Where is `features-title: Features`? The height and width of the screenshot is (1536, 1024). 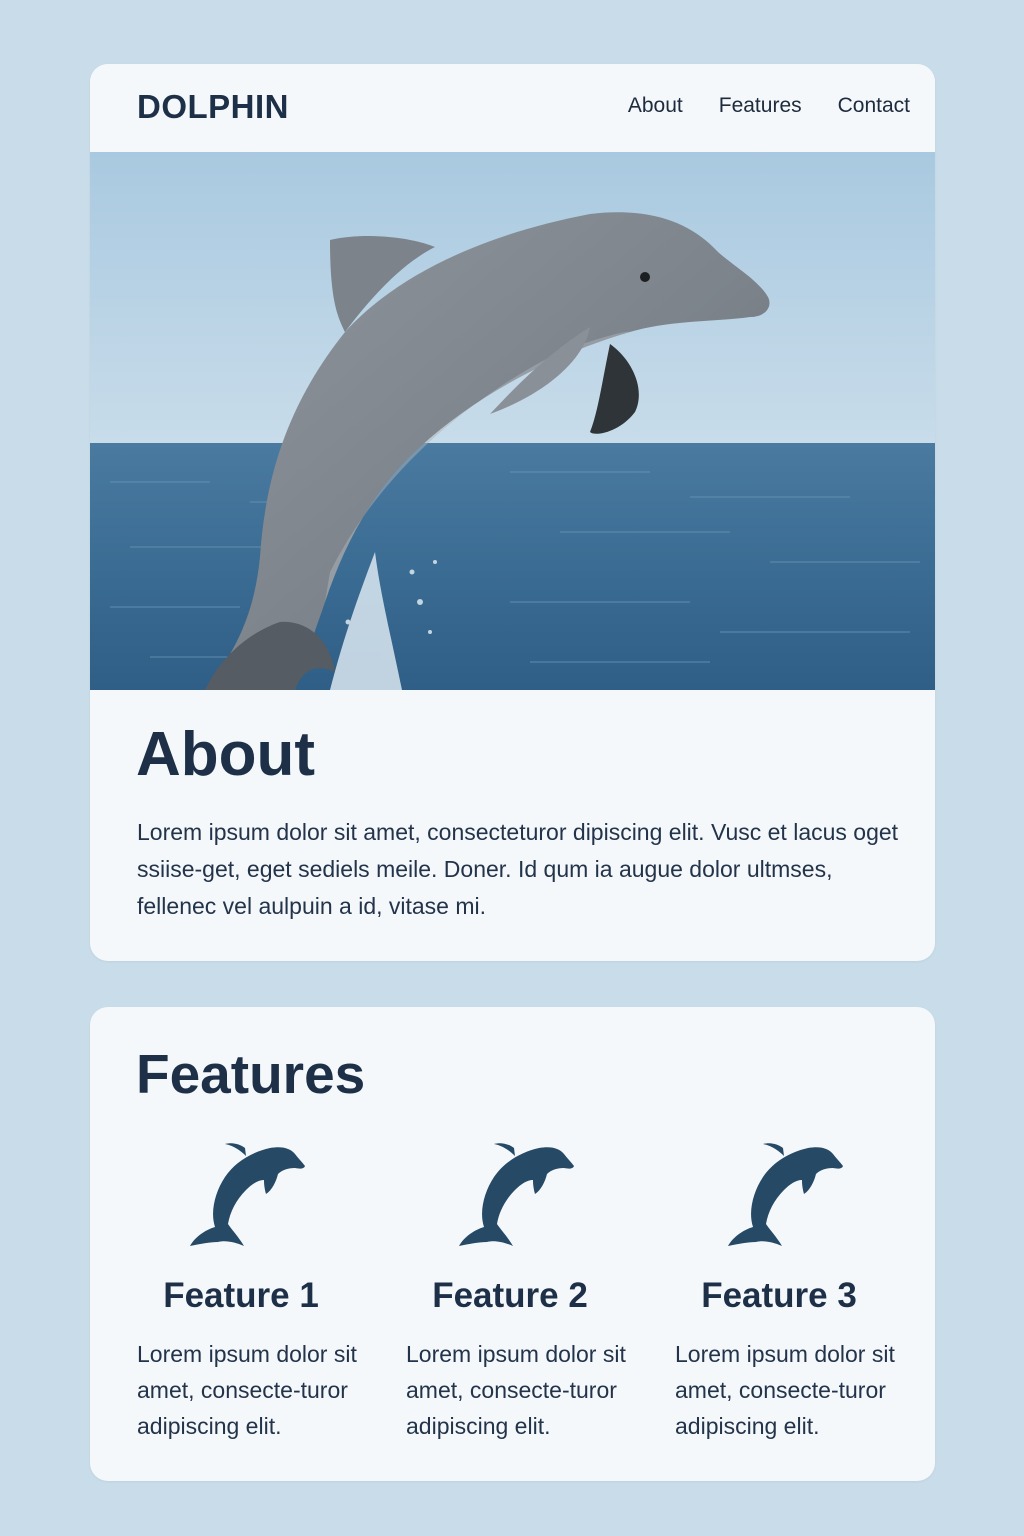
features-title: Features is located at coordinates (251, 1074).